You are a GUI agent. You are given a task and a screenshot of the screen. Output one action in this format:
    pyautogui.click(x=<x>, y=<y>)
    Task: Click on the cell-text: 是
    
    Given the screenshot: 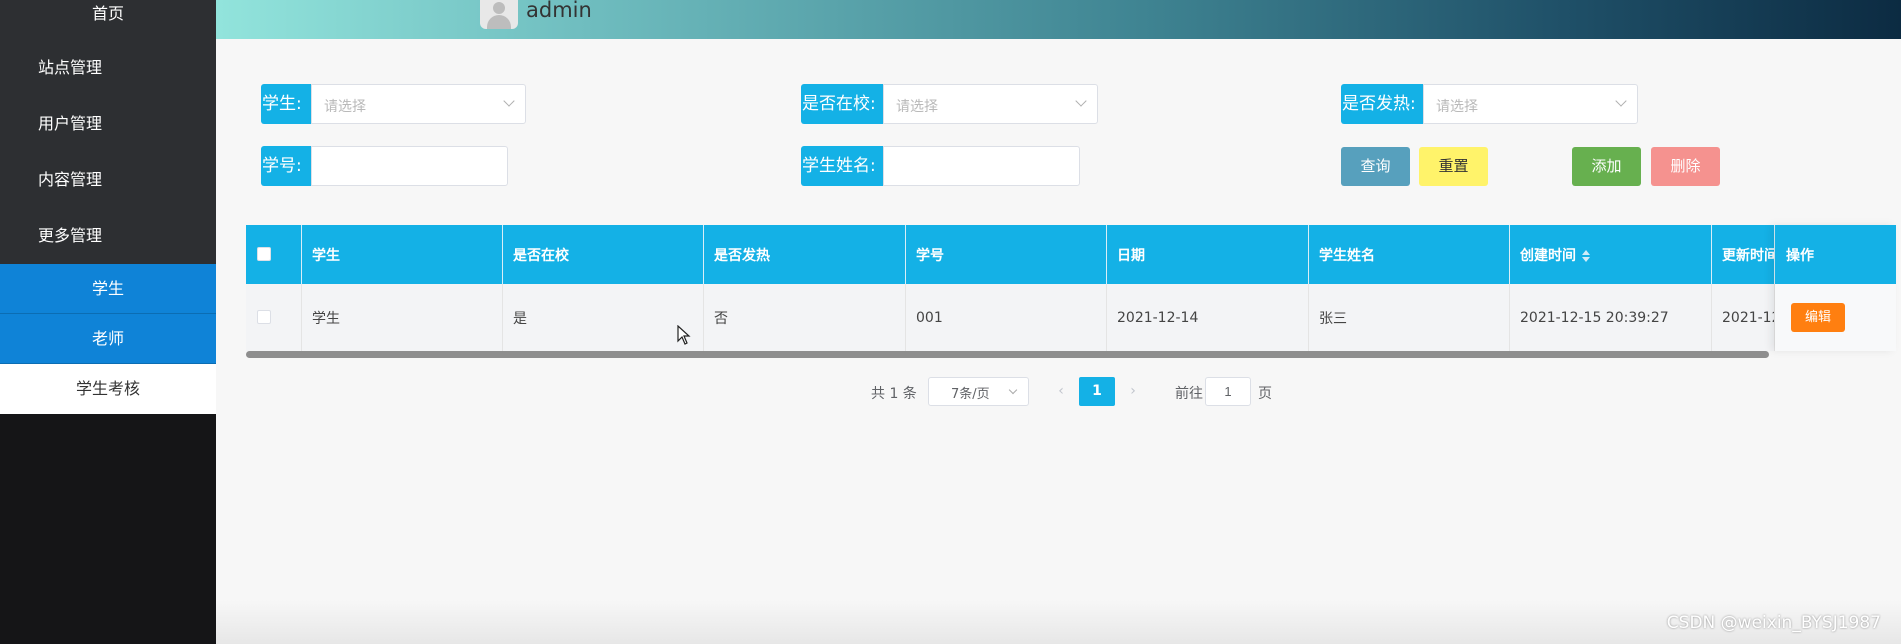 What is the action you would take?
    pyautogui.click(x=520, y=318)
    